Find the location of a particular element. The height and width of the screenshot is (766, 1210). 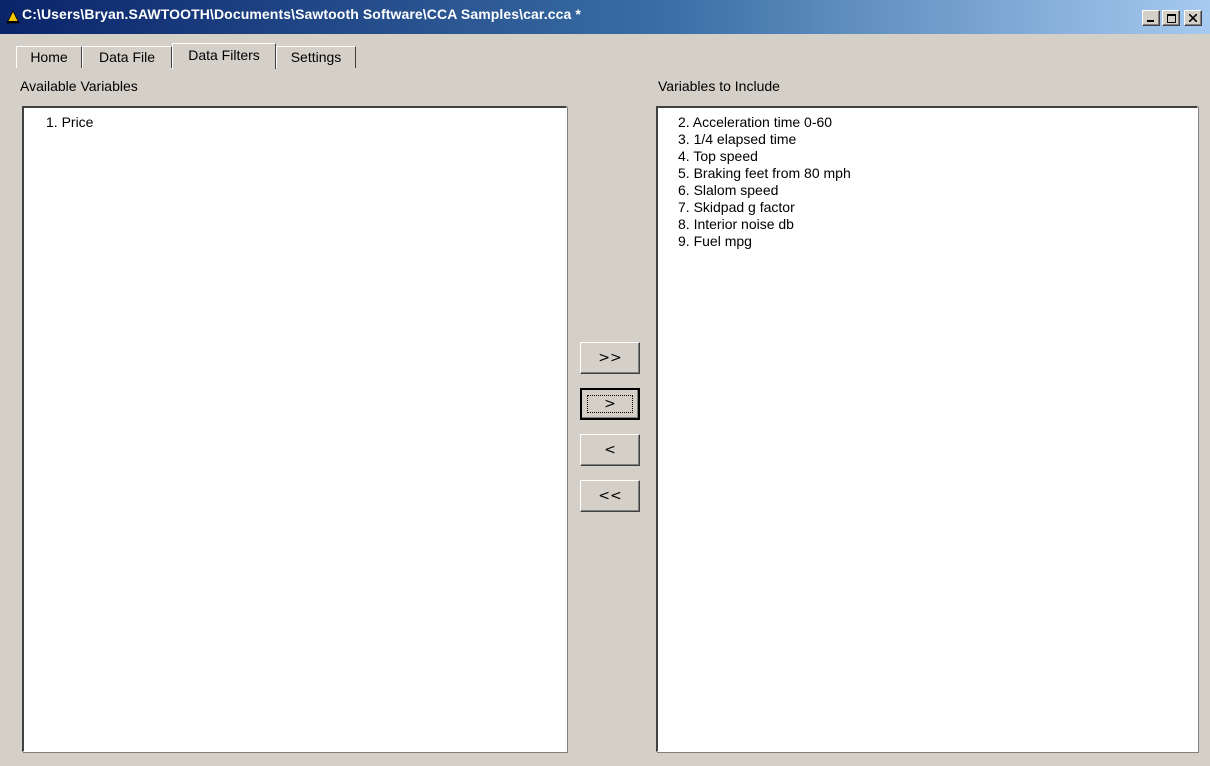

available-variables-label: Available Variables is located at coordinates (79, 86).